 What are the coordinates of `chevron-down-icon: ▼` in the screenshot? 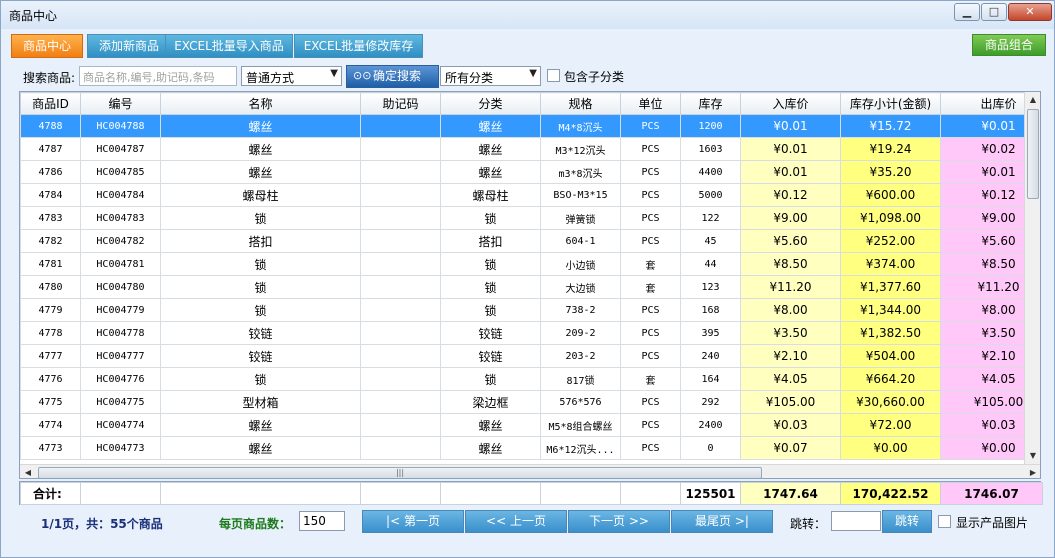 It's located at (533, 73).